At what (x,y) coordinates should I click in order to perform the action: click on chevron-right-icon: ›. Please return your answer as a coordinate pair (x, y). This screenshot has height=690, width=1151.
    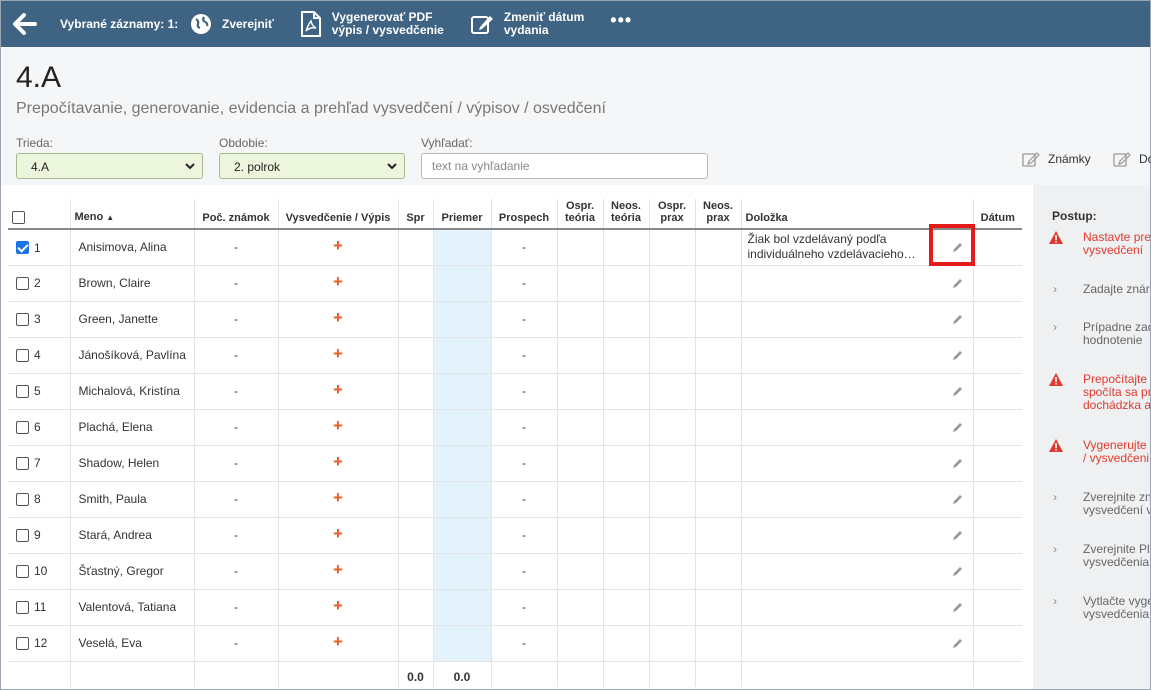
    Looking at the image, I should click on (1055, 497).